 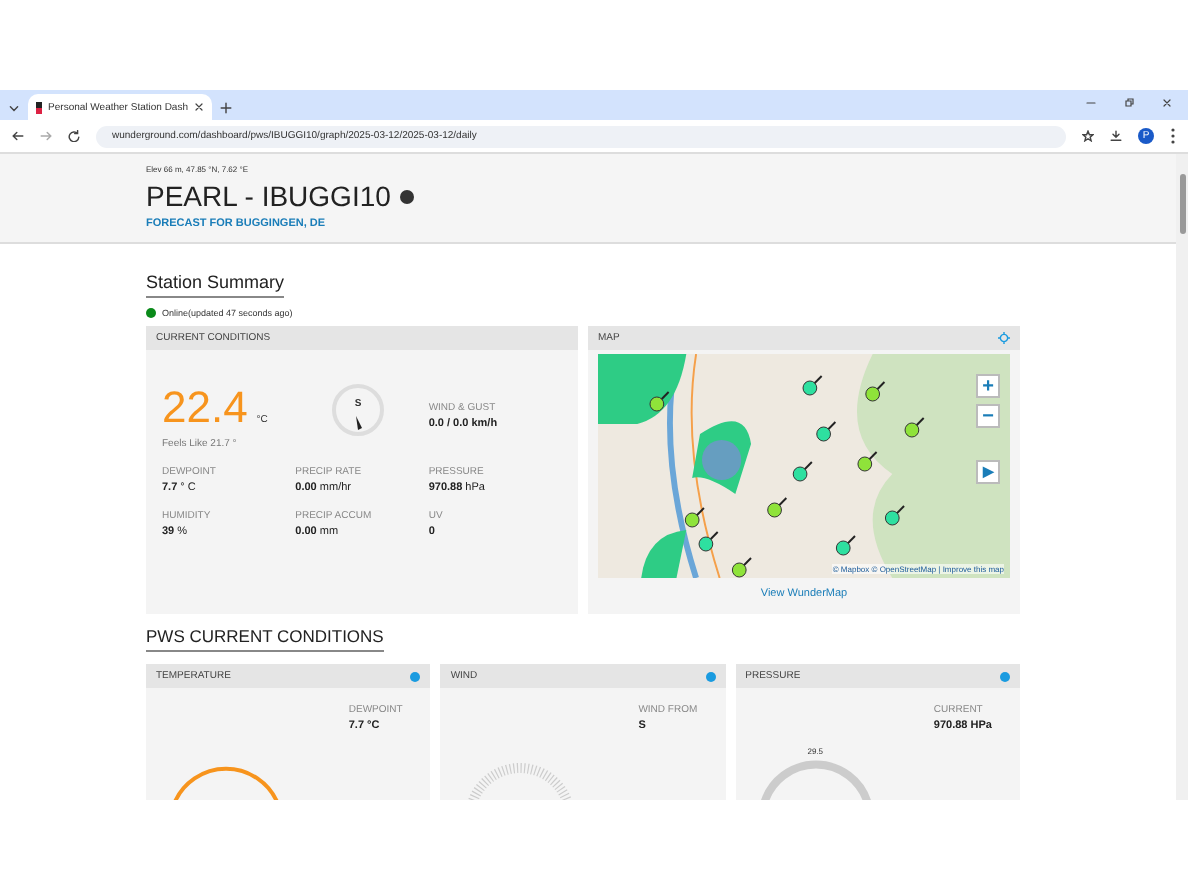 What do you see at coordinates (815, 778) in the screenshot?
I see `pressure-gauge-icon` at bounding box center [815, 778].